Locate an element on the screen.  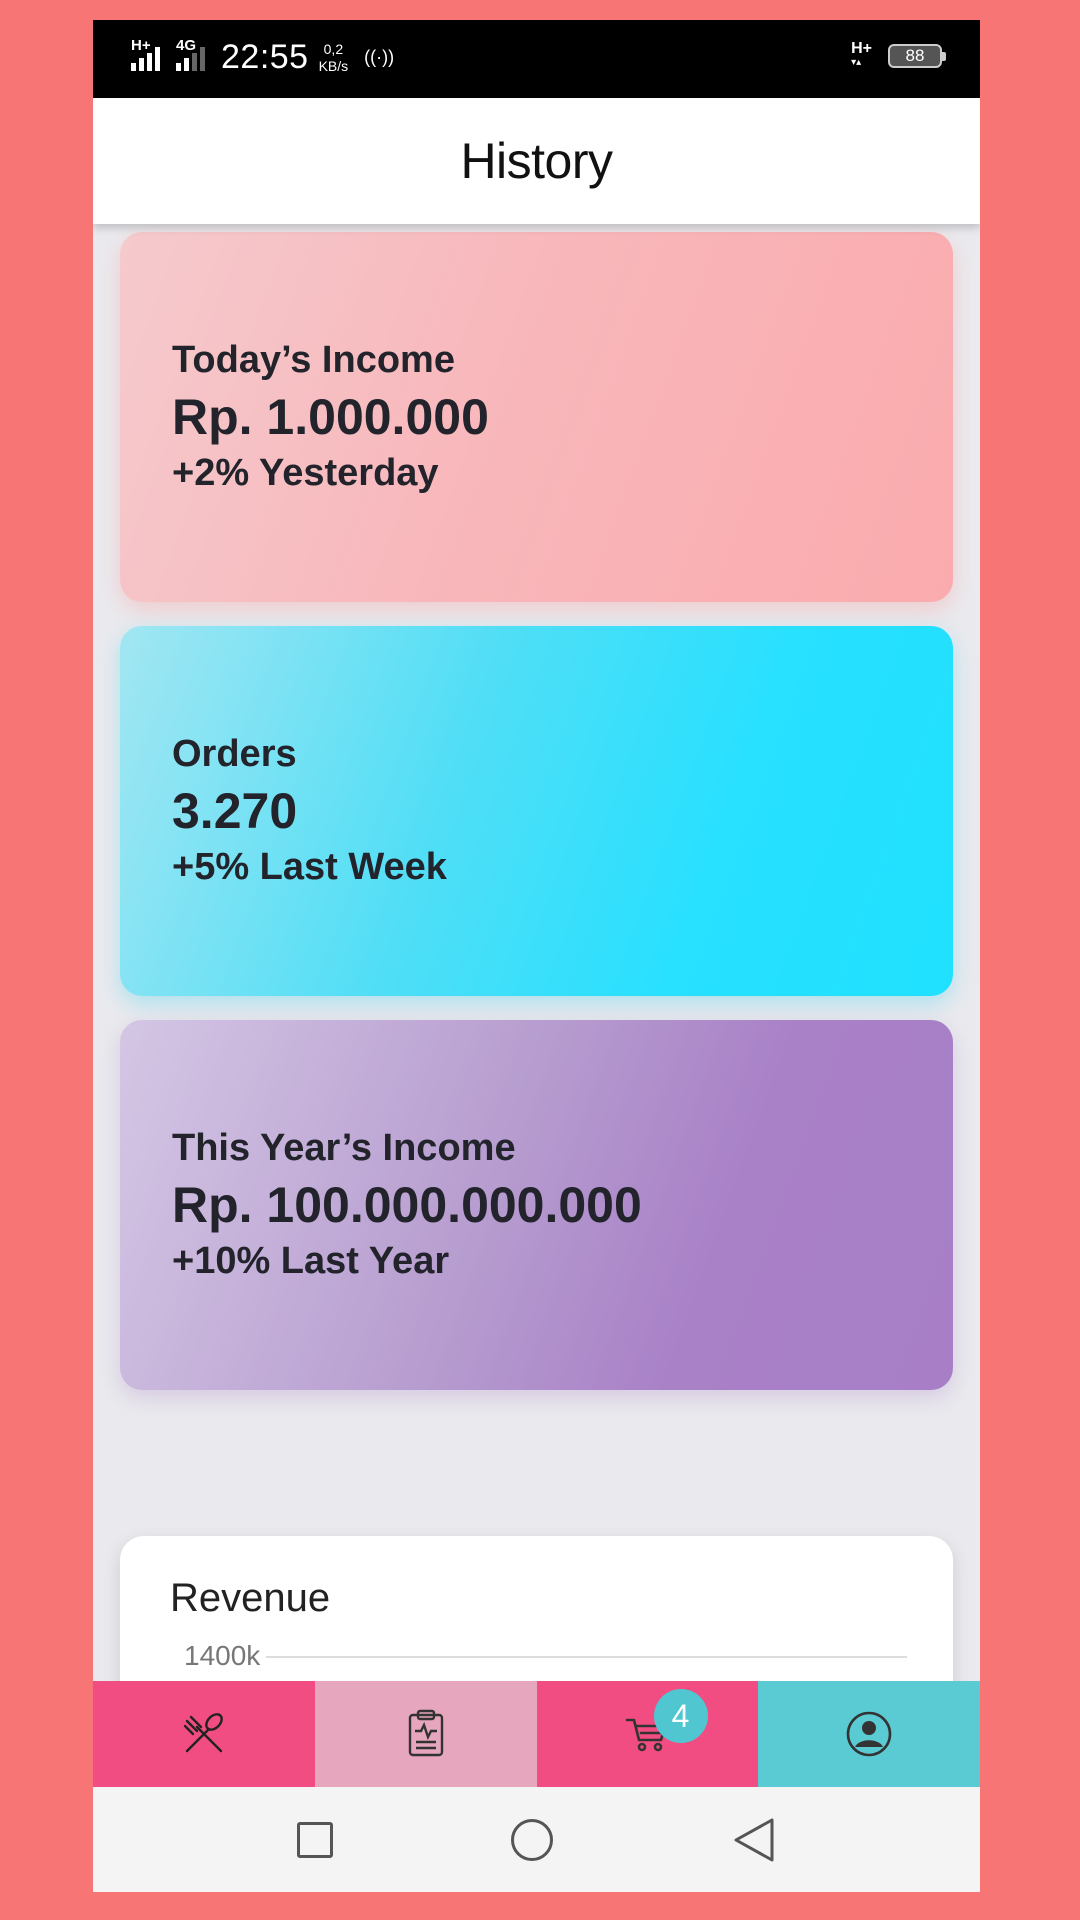
app-header: History is located at coordinates (536, 161).